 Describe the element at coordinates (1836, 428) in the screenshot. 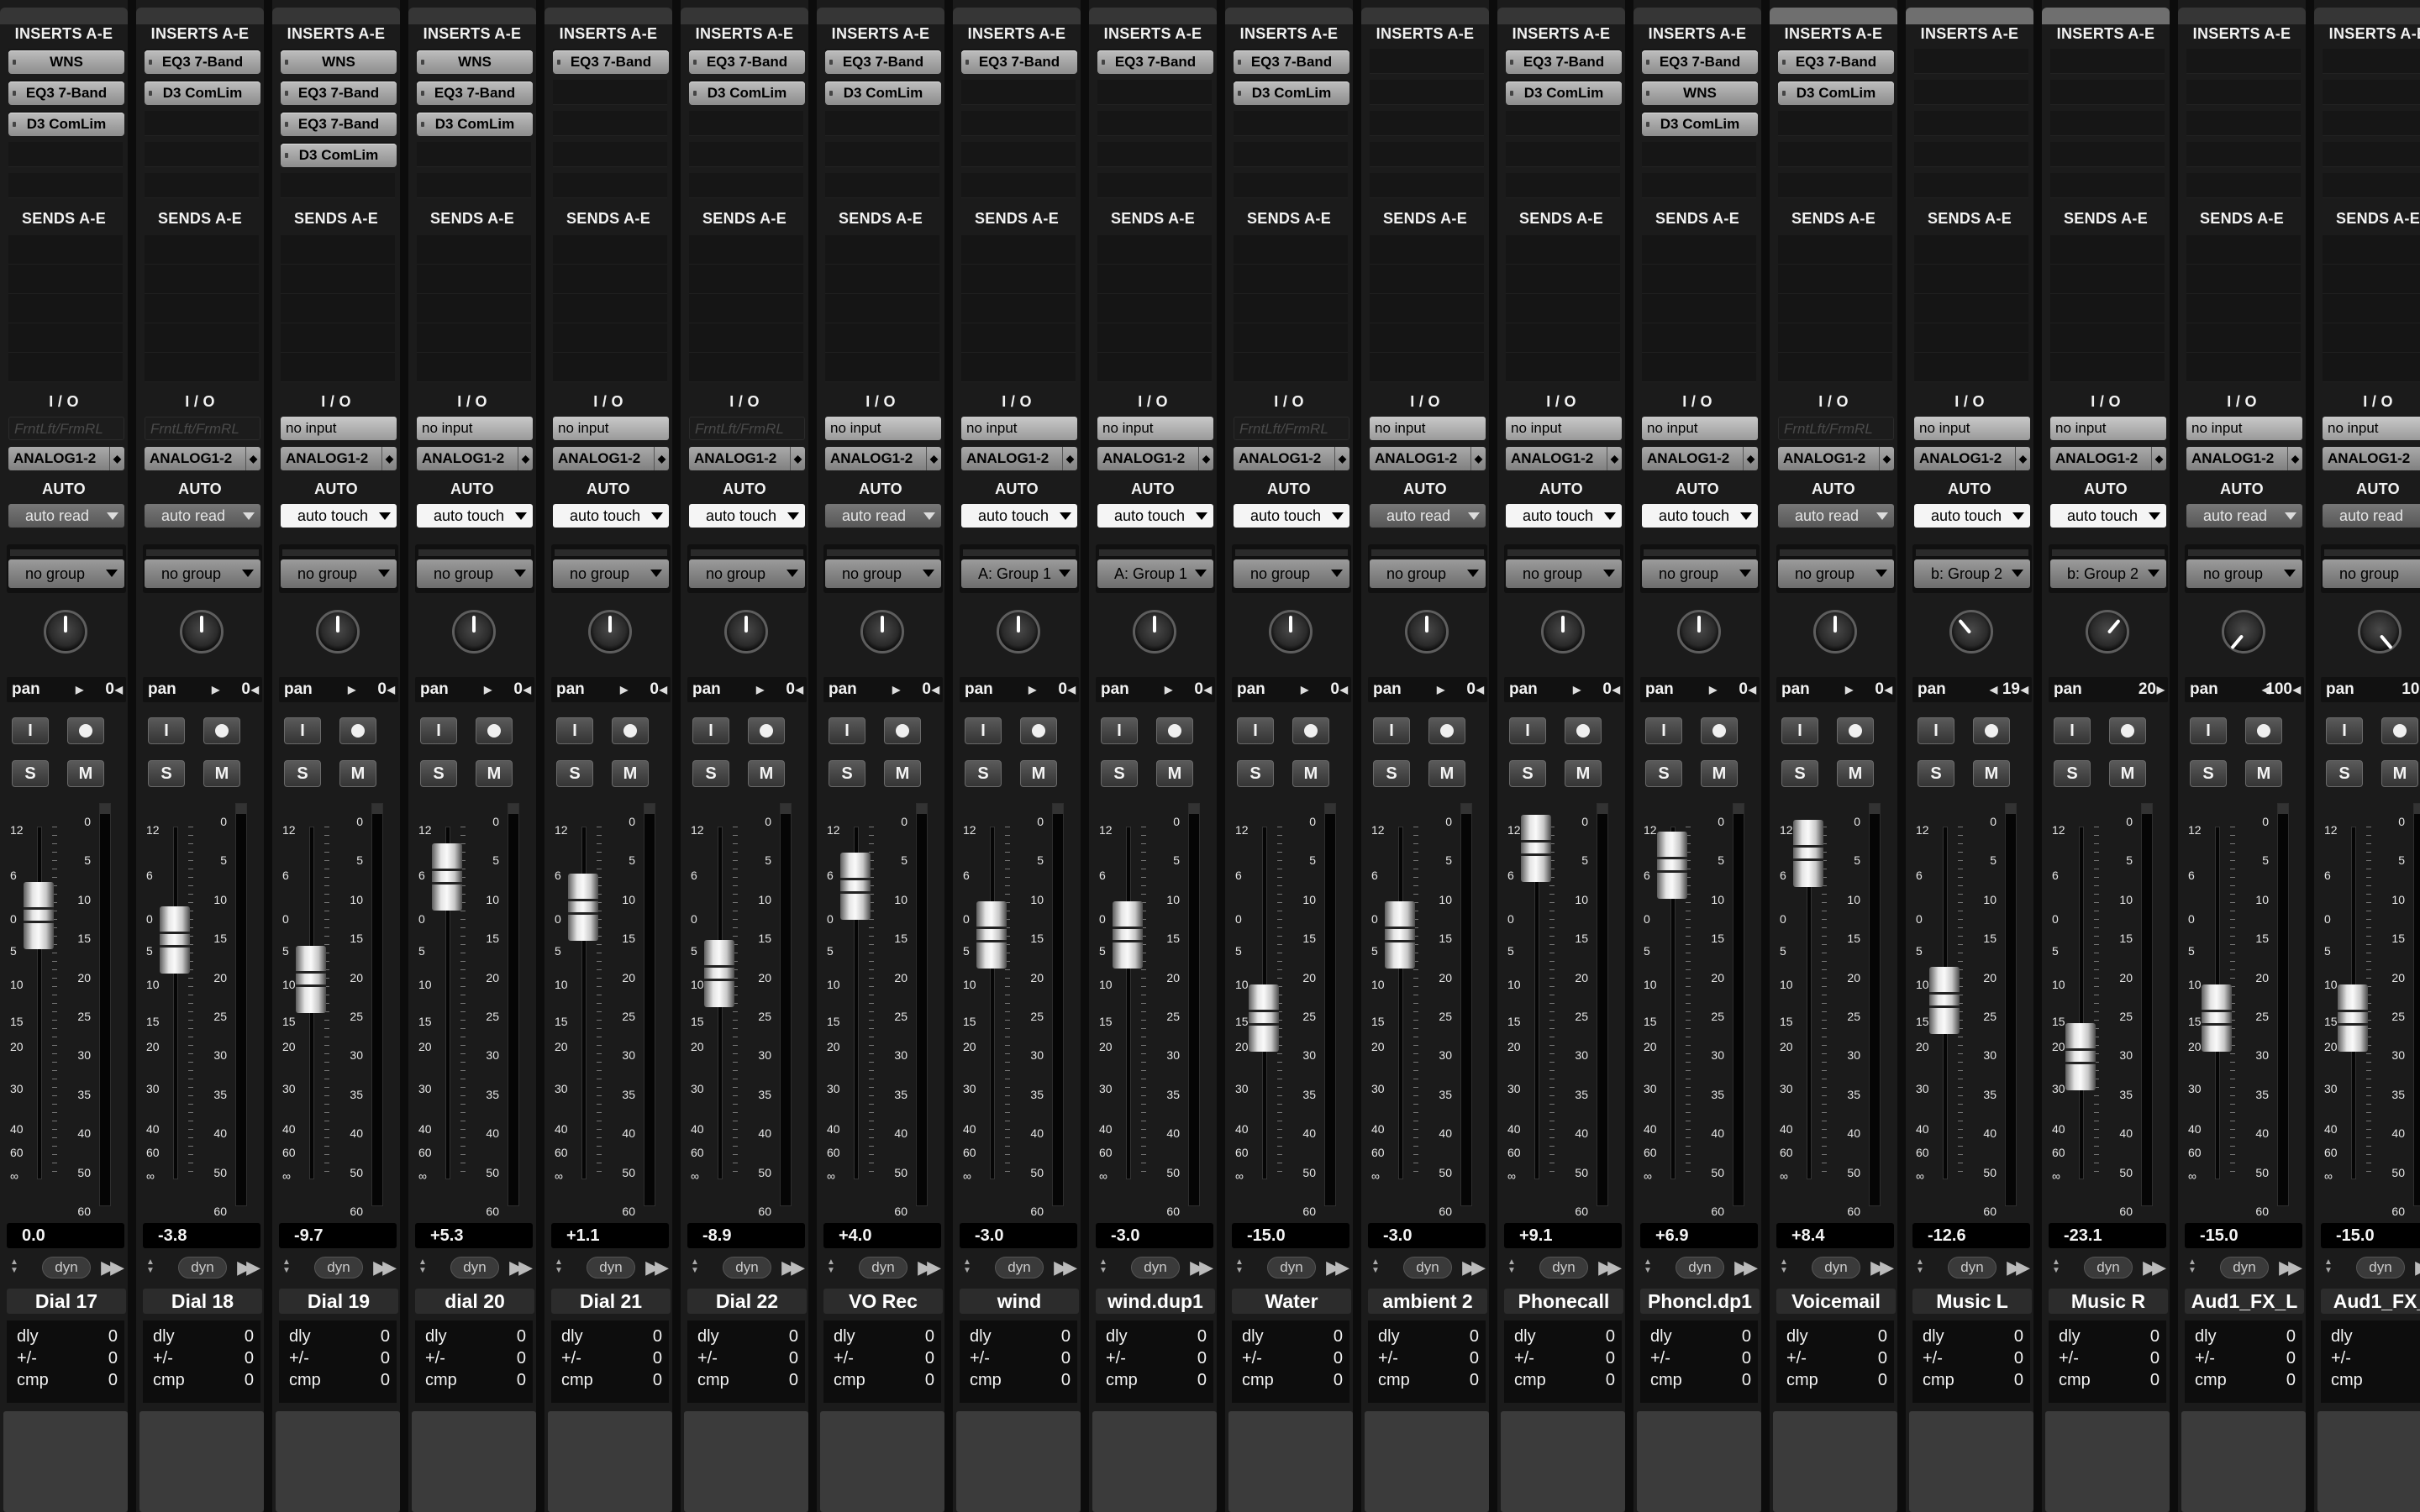

I see `input-selector: FrntLft/FrmRL` at that location.